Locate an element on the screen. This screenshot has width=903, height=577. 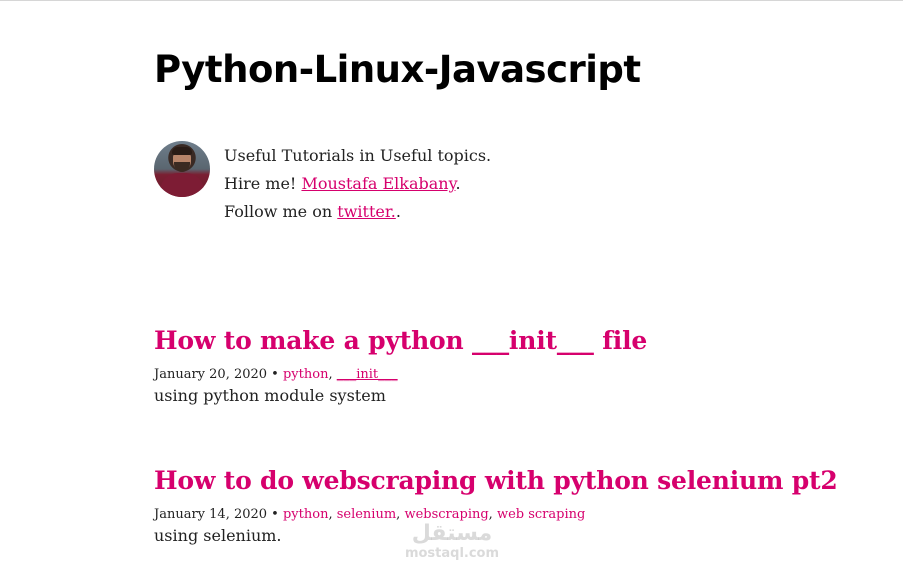
bio-line-1: Useful Tutorials in Useful topics. is located at coordinates (358, 155).